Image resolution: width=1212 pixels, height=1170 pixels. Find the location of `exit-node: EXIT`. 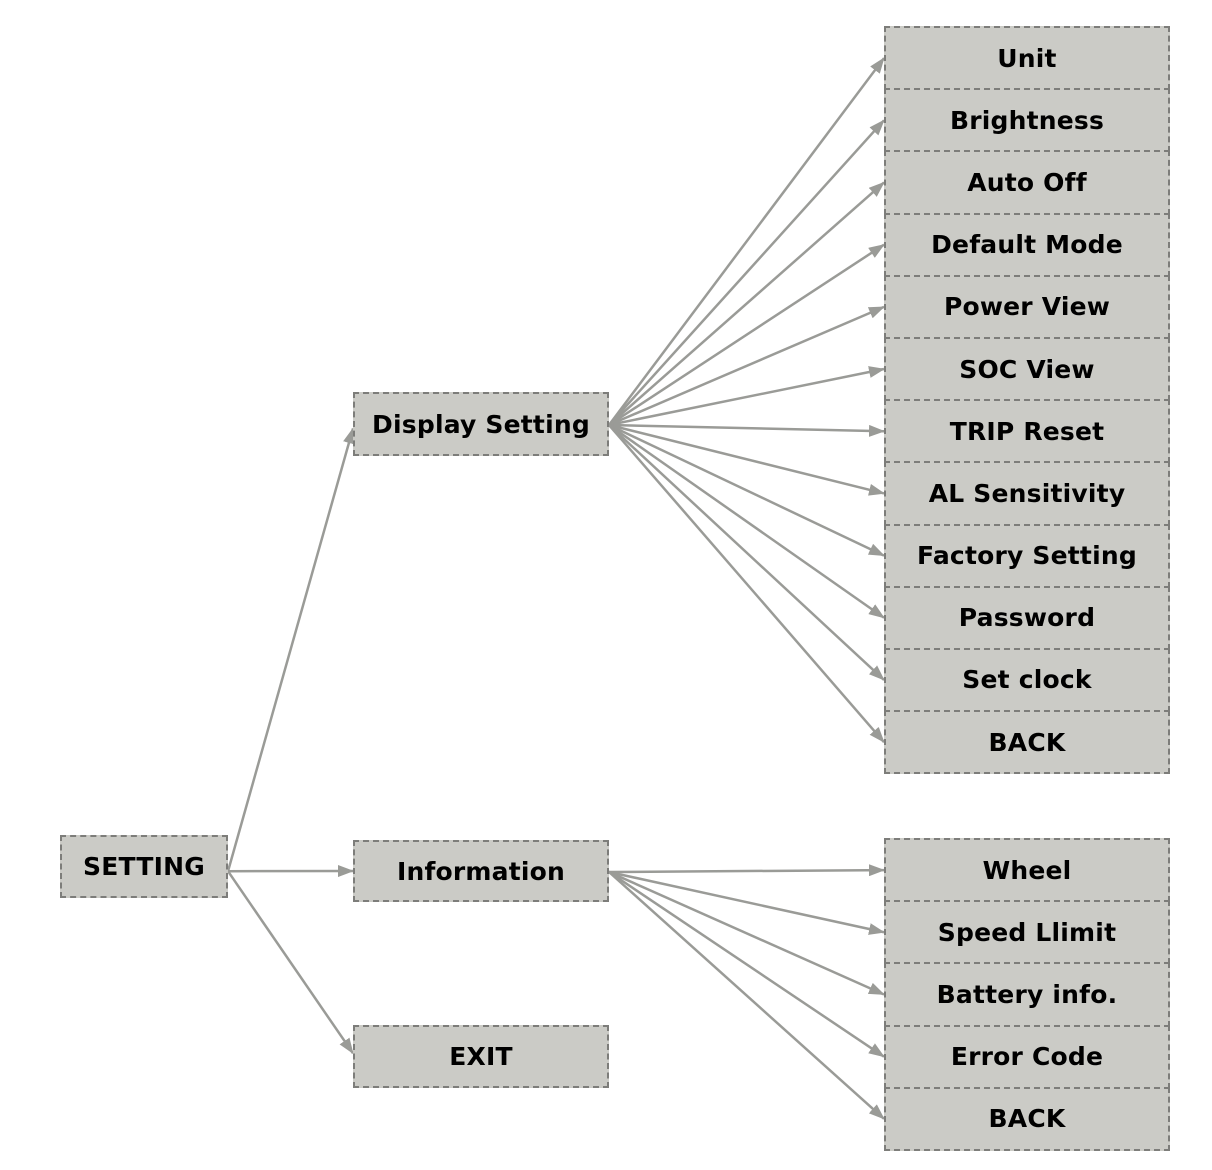

exit-node: EXIT is located at coordinates (481, 1056).